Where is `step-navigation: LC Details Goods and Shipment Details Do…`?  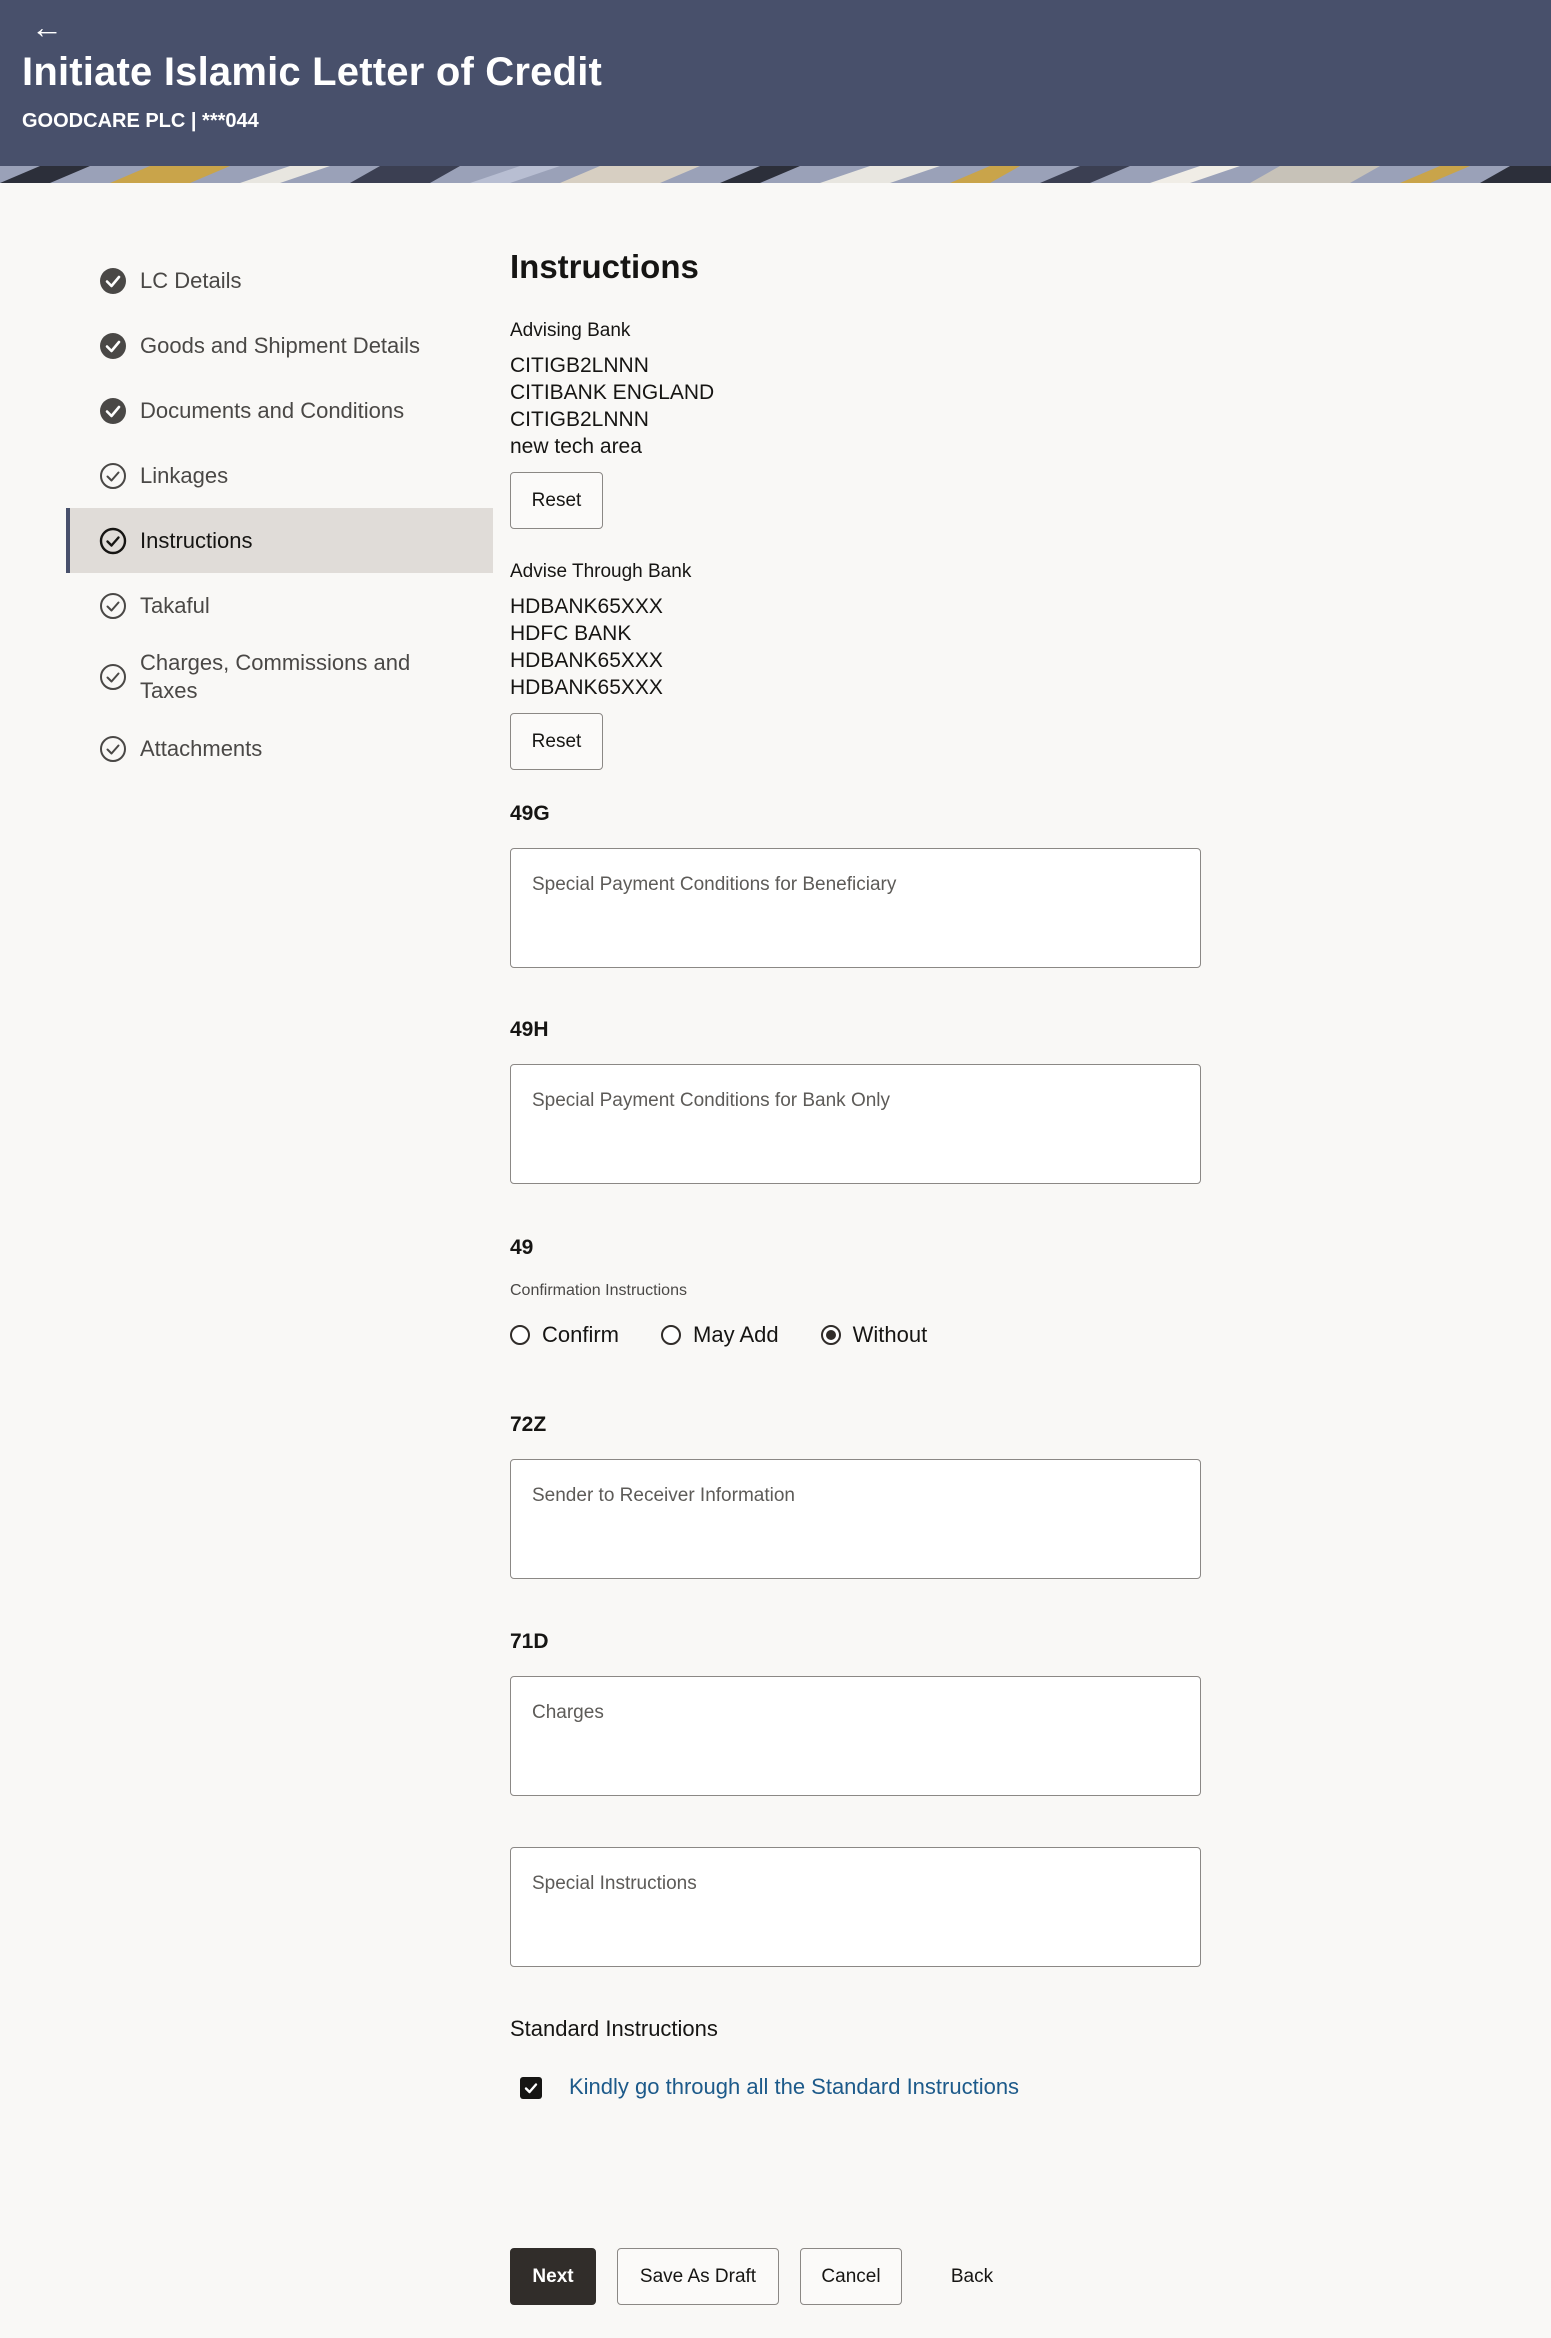 step-navigation: LC Details Goods and Shipment Details Do… is located at coordinates (279, 514).